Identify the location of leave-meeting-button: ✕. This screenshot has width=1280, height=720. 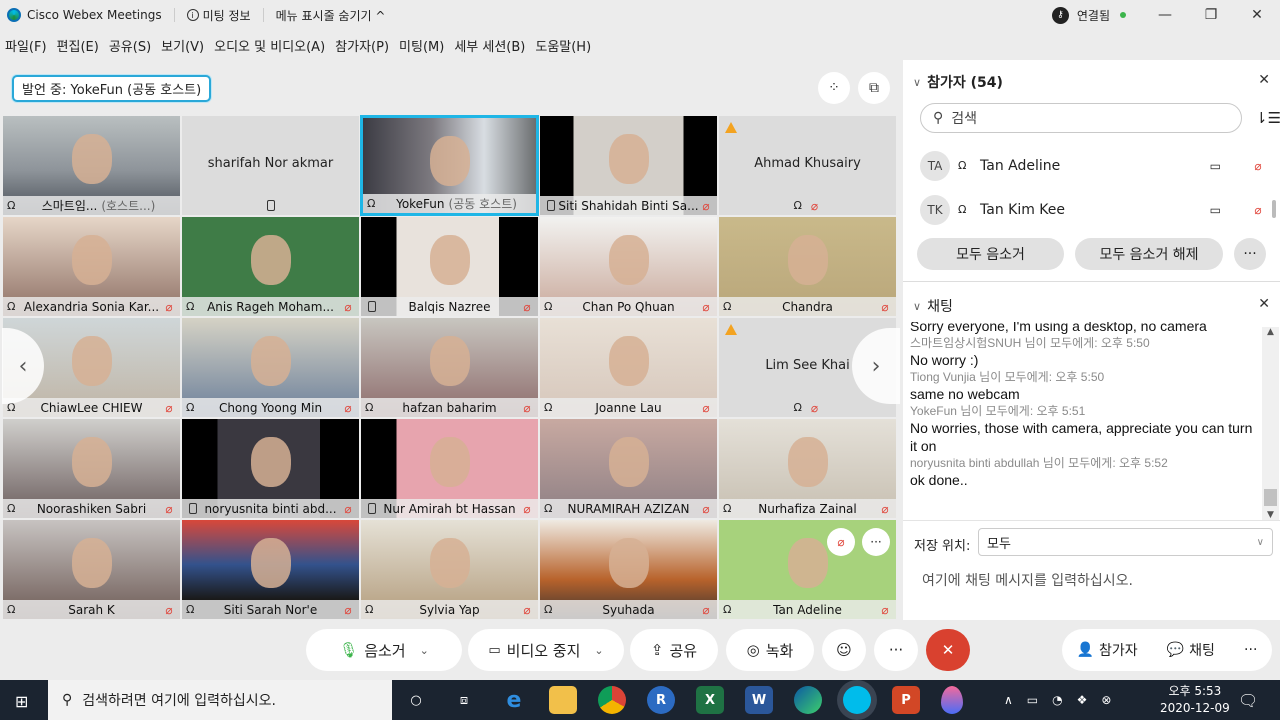
(948, 650).